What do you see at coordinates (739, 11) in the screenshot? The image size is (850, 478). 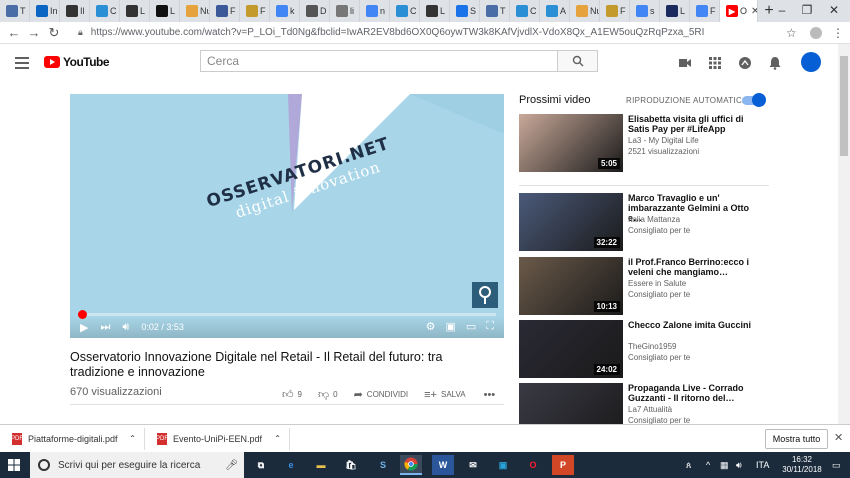 I see `active-tab: ▶ O ✕` at bounding box center [739, 11].